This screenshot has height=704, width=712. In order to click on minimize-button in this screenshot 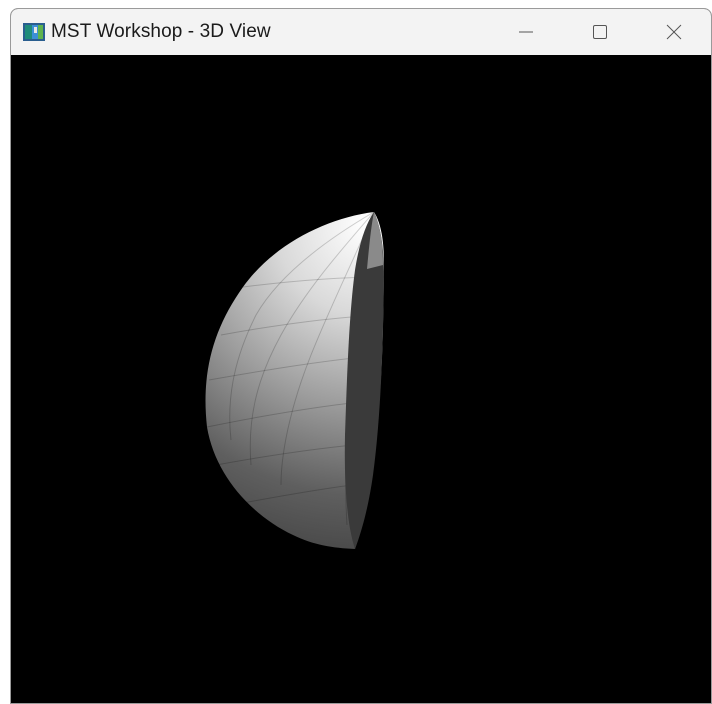, I will do `click(526, 32)`.